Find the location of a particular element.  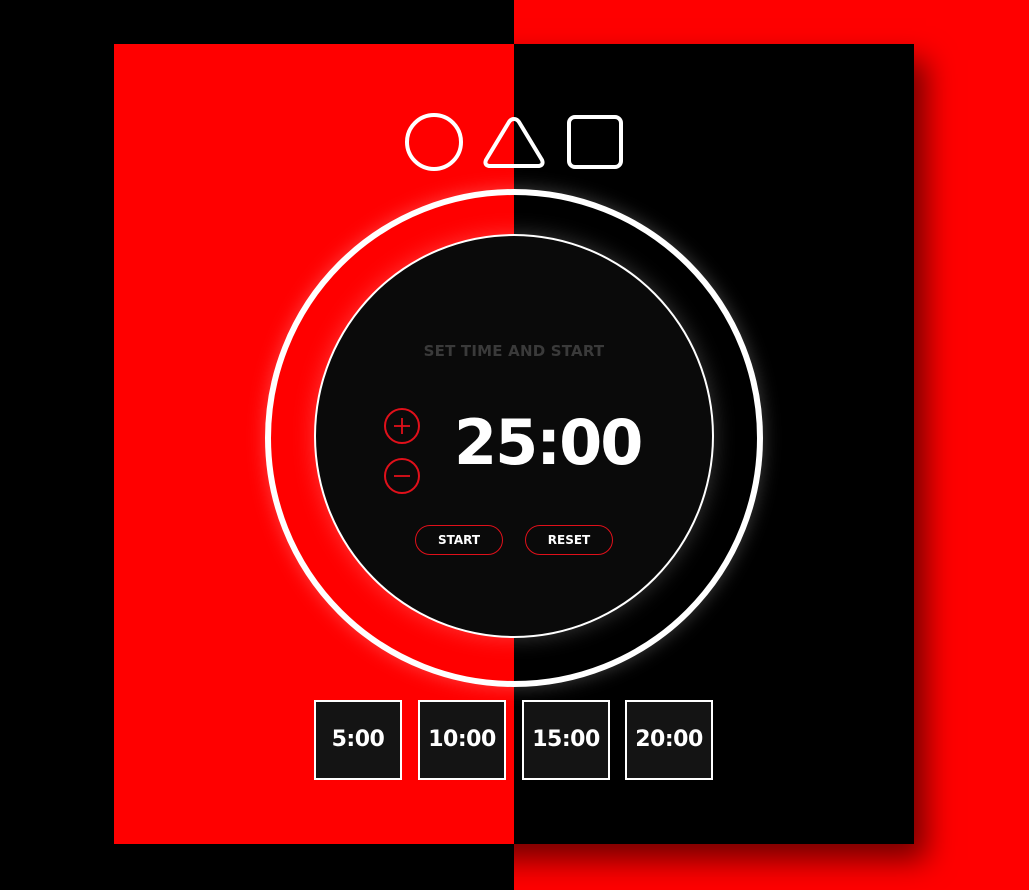

preset-10-button: 10:00 is located at coordinates (462, 740).